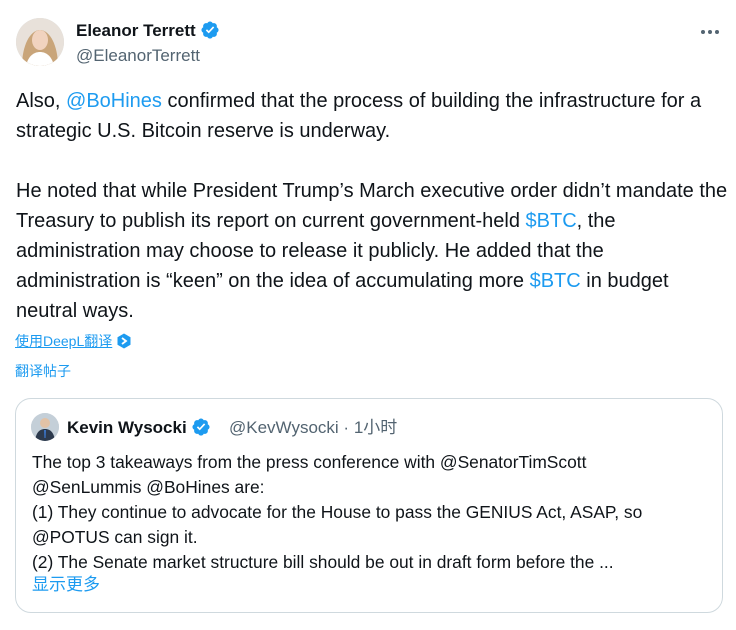 This screenshot has height=630, width=736. I want to click on show-more-link: 显示更多, so click(66, 585).